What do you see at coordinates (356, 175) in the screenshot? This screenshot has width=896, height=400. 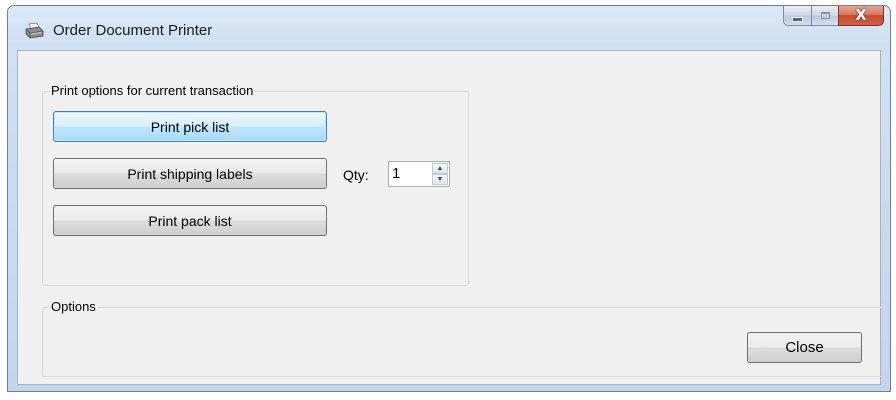 I see `qty-label: Qty:` at bounding box center [356, 175].